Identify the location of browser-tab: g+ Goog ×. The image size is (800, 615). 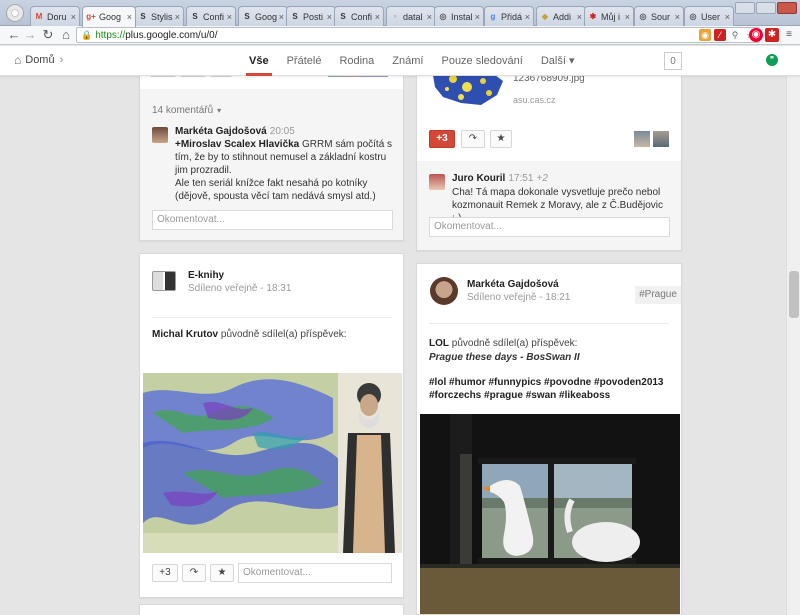
(109, 16).